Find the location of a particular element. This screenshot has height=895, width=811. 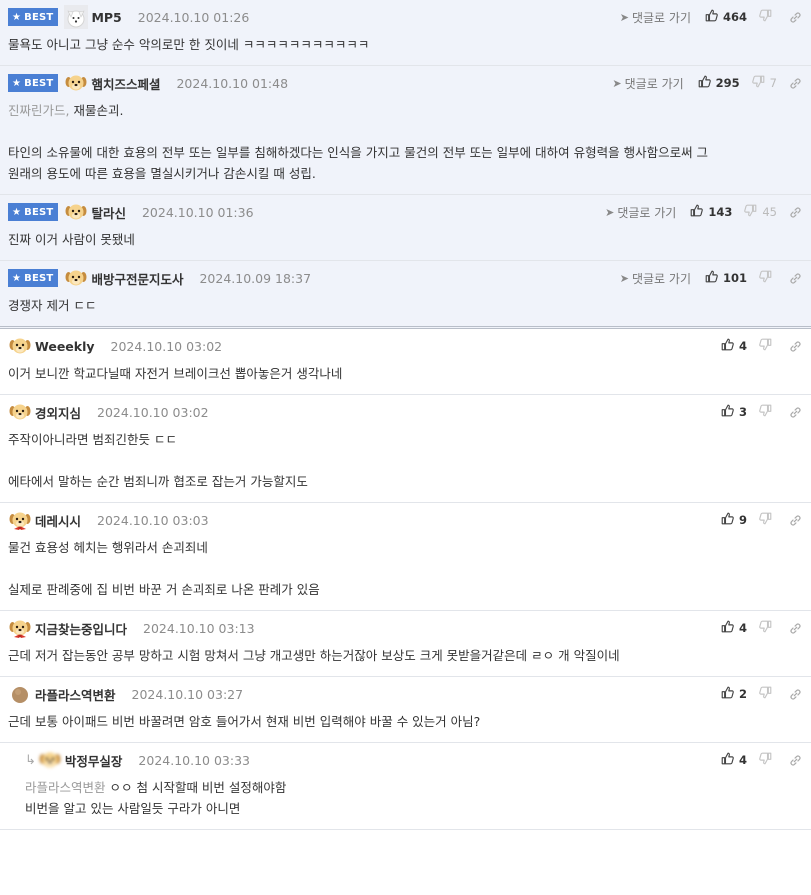

best-badge-label: BEST is located at coordinates (39, 83).